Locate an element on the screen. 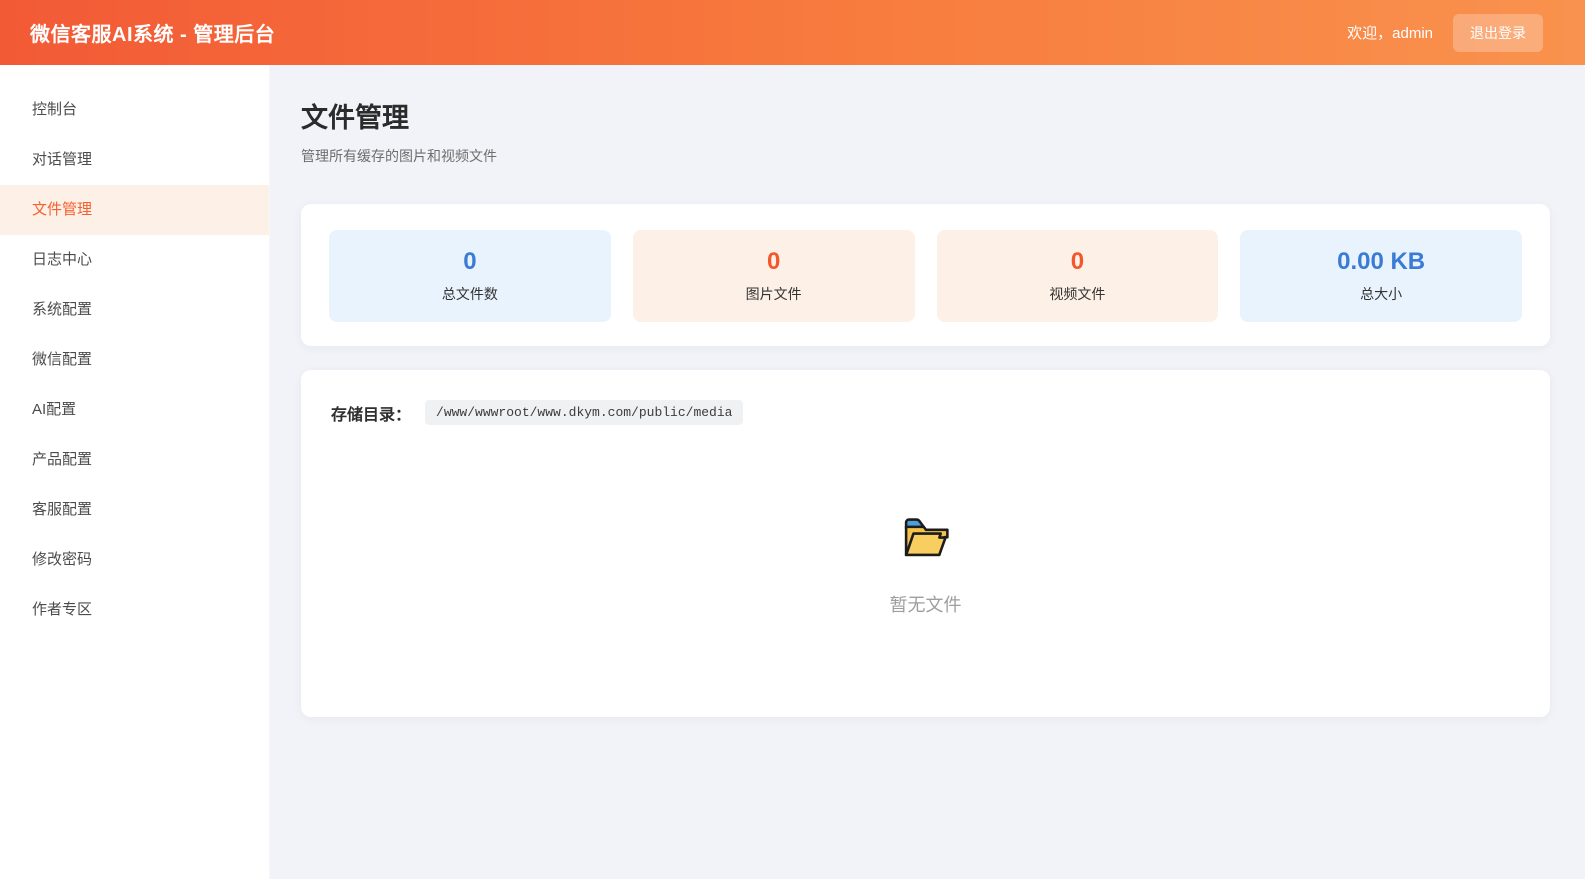 The width and height of the screenshot is (1585, 879). stat-label: 总文件数 is located at coordinates (469, 294).